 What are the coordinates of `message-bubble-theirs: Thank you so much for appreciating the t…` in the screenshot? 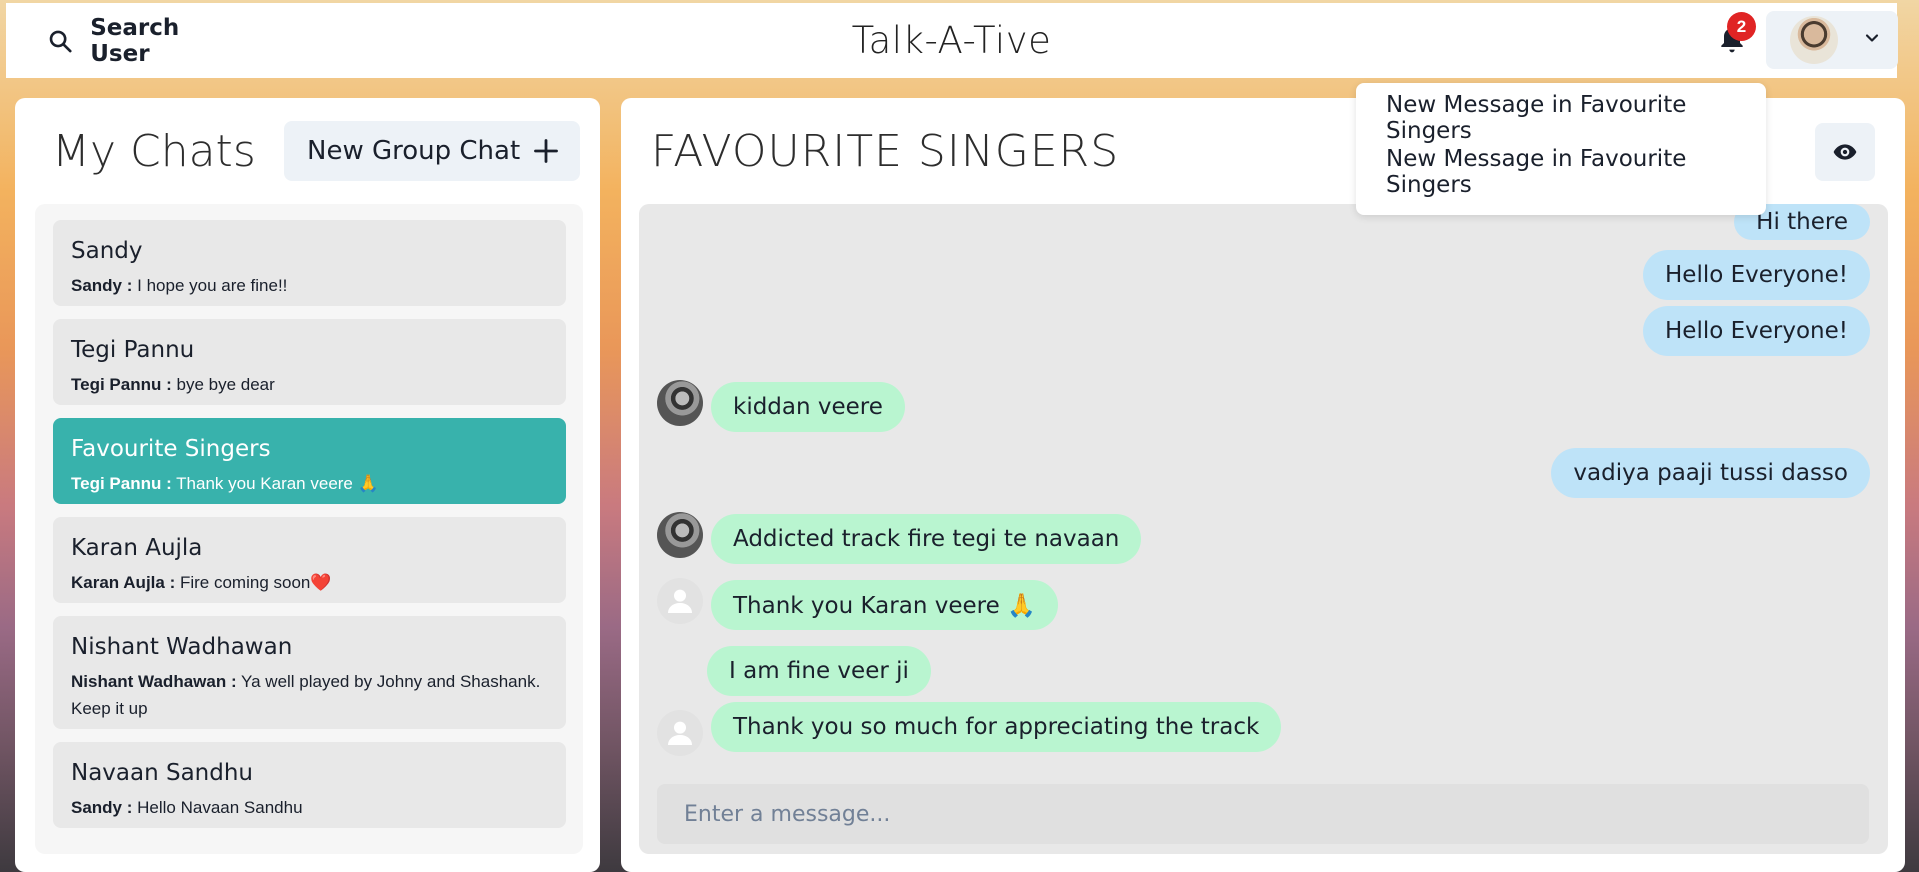 It's located at (996, 727).